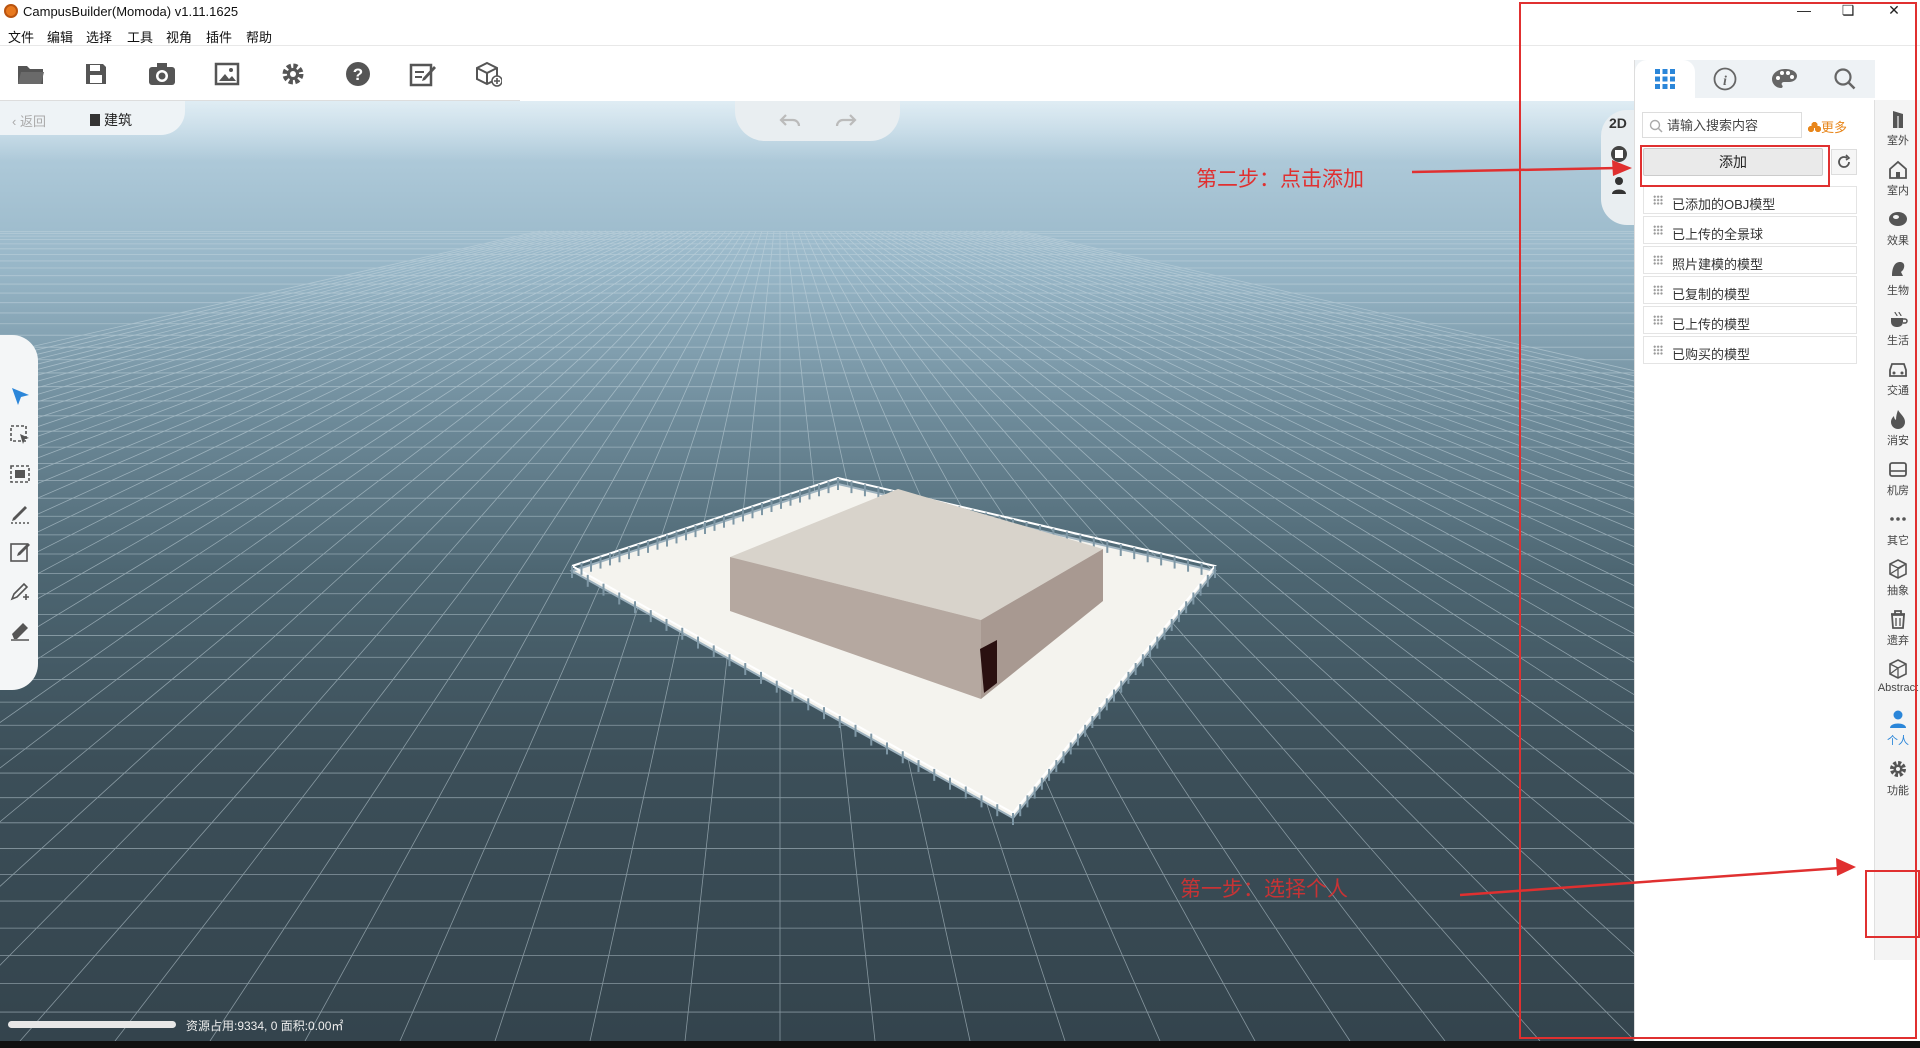 The width and height of the screenshot is (1920, 1048). I want to click on category-copied-models: 已复制的模型, so click(1750, 290).